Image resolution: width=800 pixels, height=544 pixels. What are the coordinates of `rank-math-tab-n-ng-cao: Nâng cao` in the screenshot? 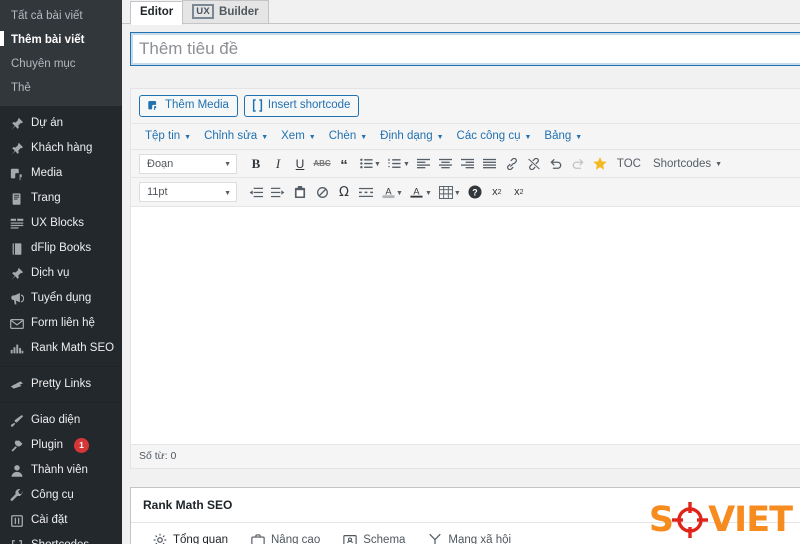 It's located at (287, 533).